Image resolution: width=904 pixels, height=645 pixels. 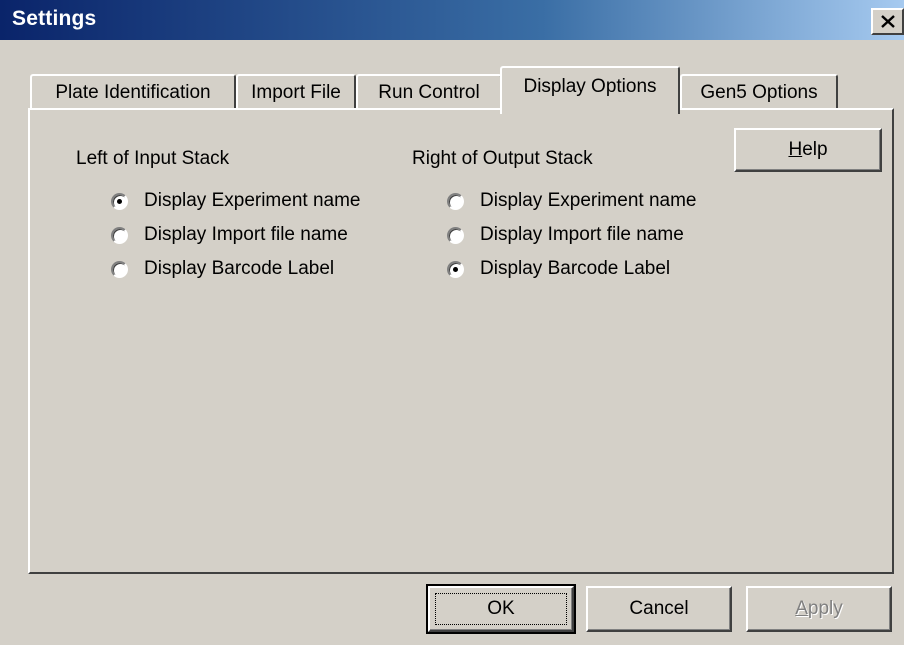 I want to click on tab-gen5-options: Gen5 Options, so click(x=759, y=92).